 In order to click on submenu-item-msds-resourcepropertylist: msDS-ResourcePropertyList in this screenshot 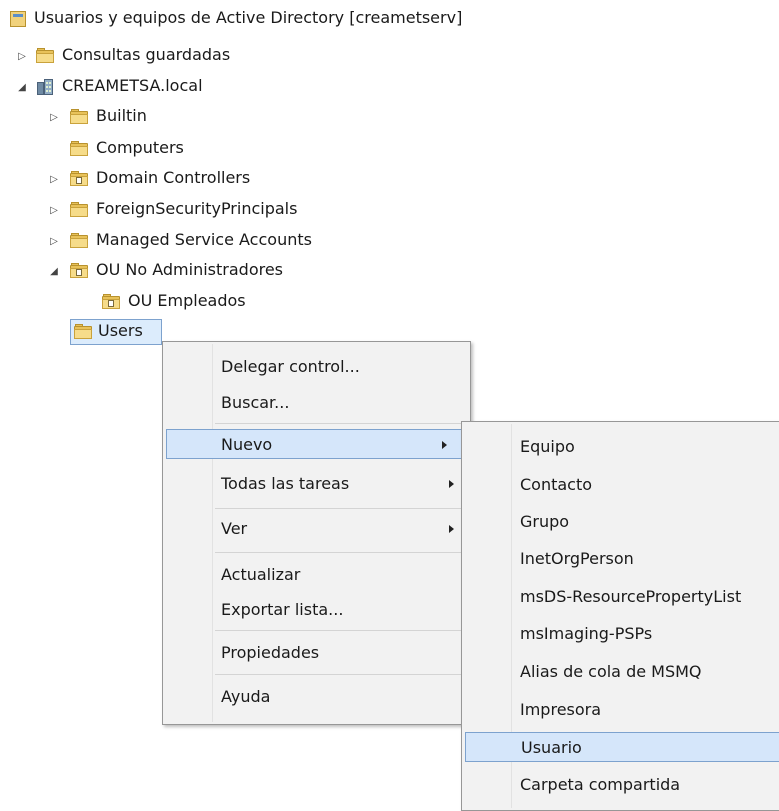, I will do `click(621, 597)`.